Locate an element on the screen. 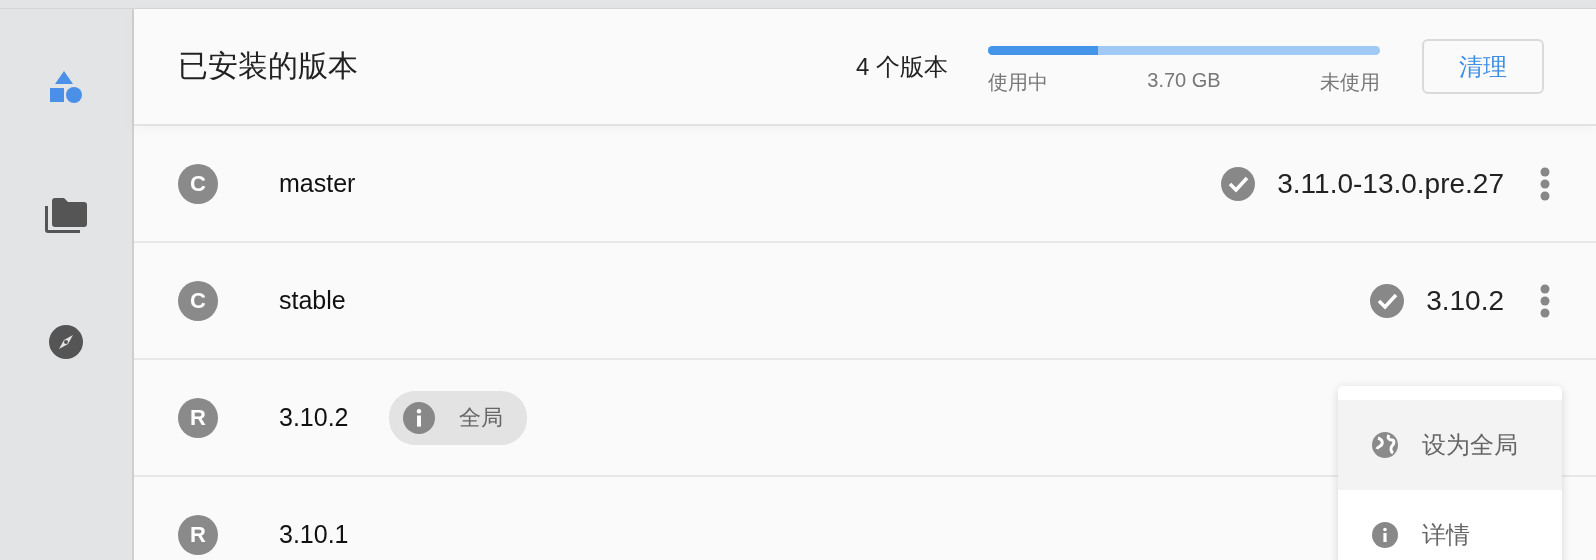 This screenshot has width=1596, height=560. menu-label: 详情 is located at coordinates (1446, 535).